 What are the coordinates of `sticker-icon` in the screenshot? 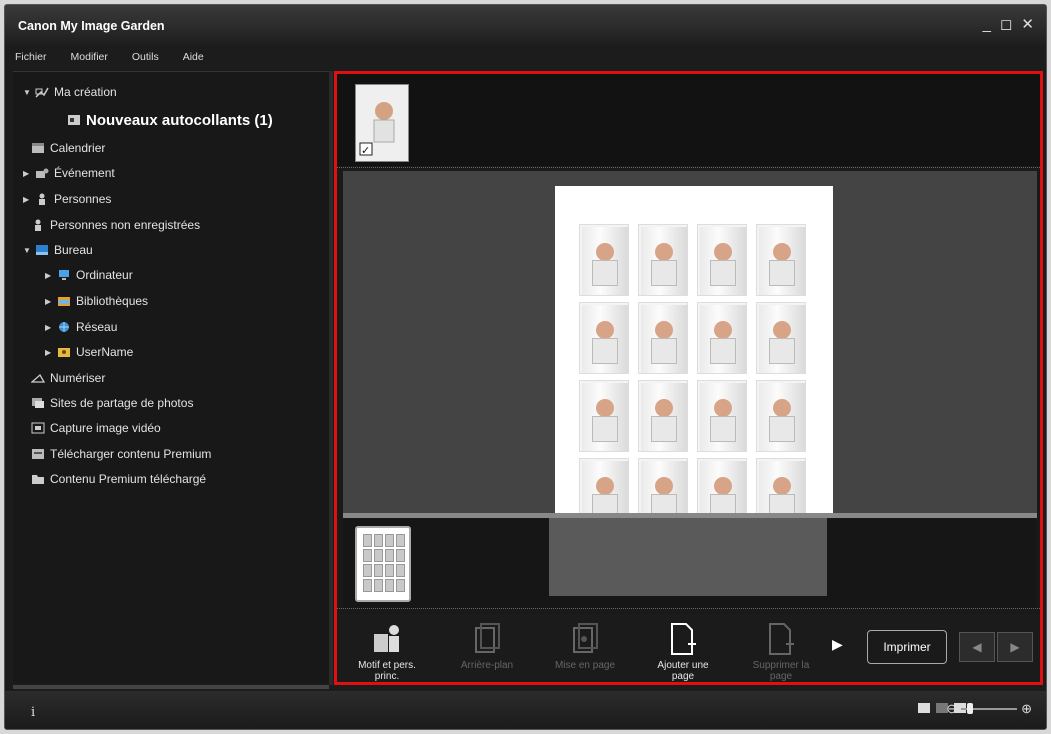 It's located at (74, 120).